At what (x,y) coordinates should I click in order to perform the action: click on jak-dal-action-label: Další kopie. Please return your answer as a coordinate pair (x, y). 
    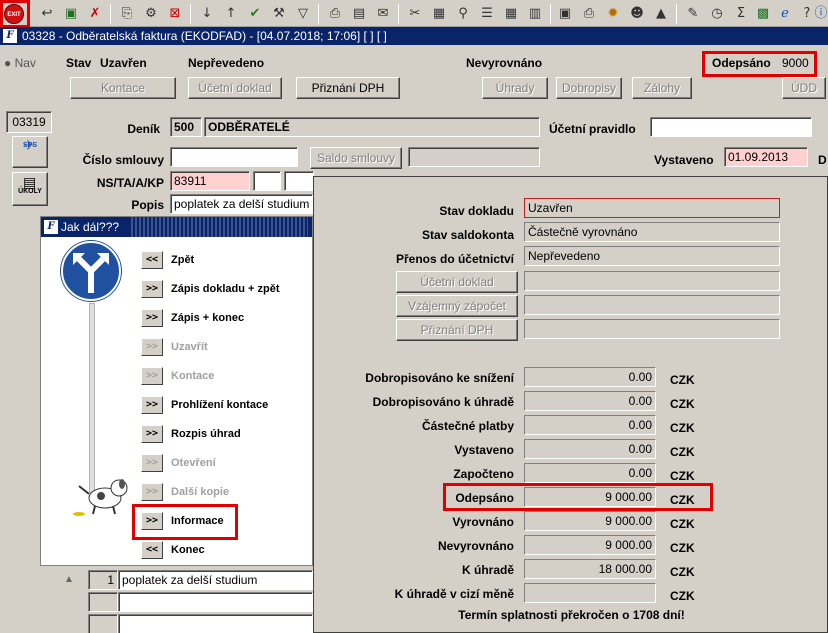
    Looking at the image, I should click on (200, 492).